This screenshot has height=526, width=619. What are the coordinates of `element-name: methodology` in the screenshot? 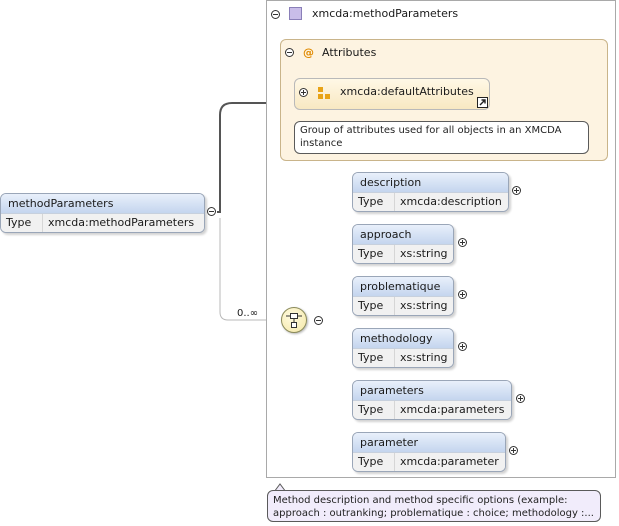 It's located at (403, 339).